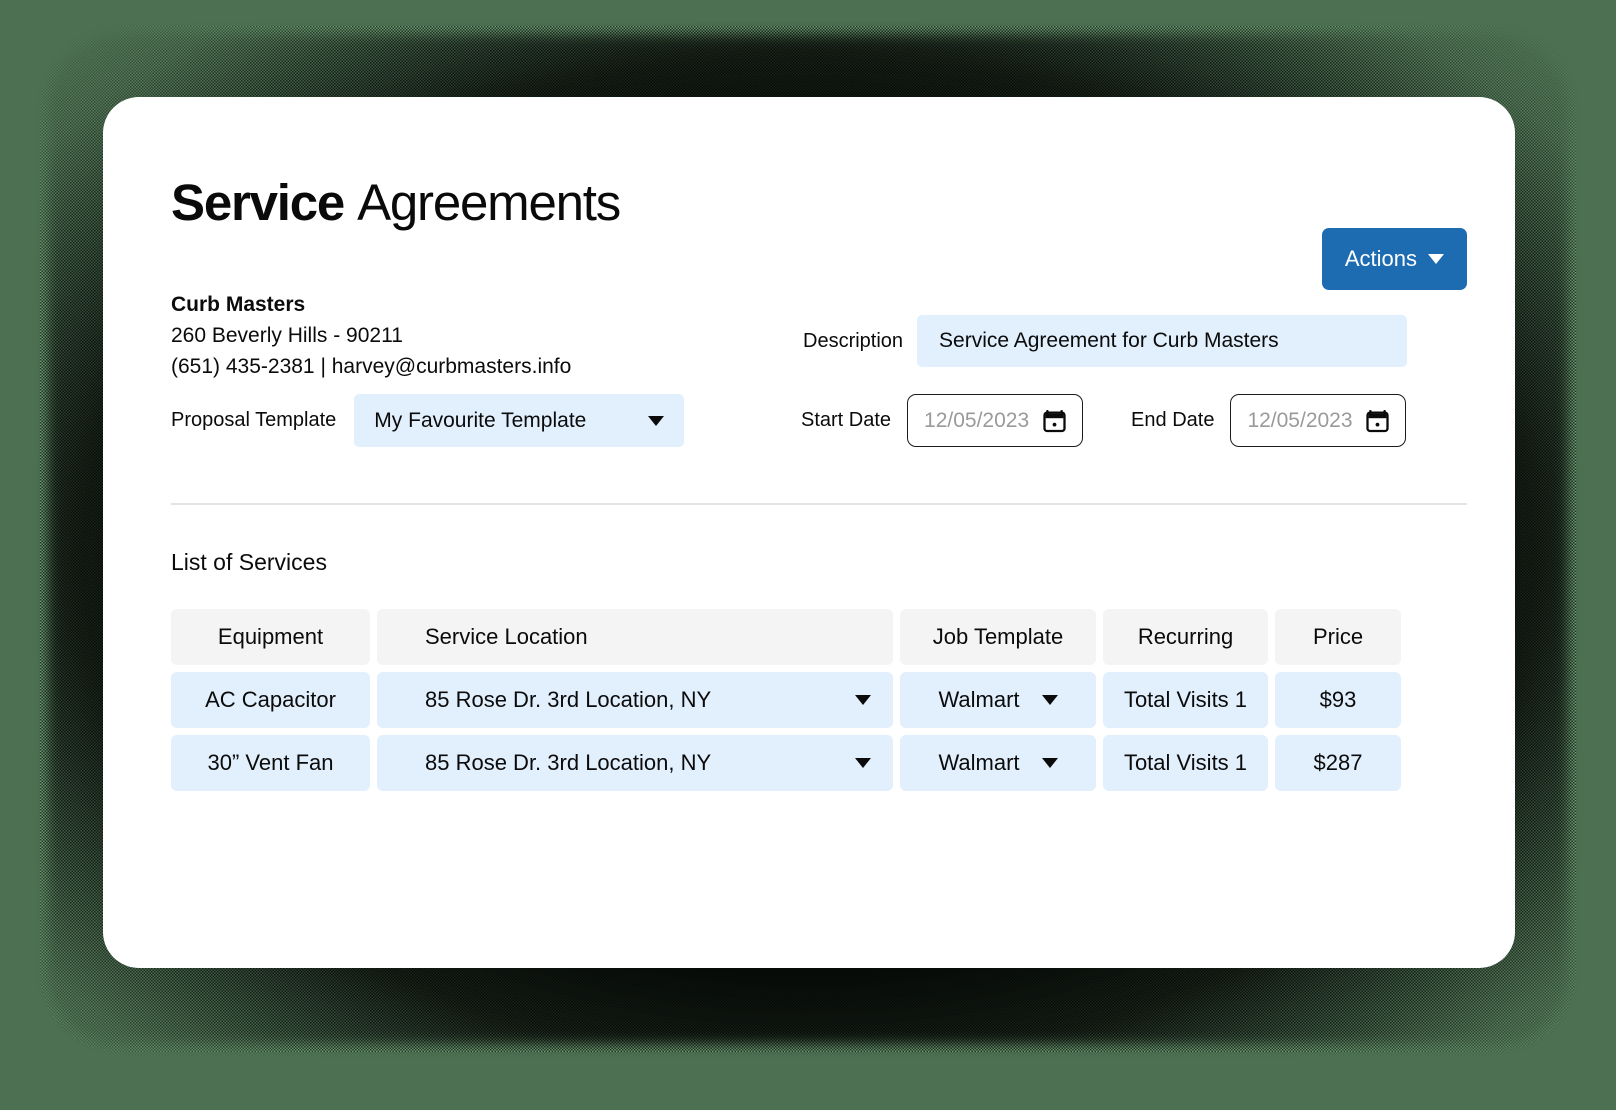 Image resolution: width=1616 pixels, height=1110 pixels. Describe the element at coordinates (1380, 258) in the screenshot. I see `actions-button-label: Actions` at that location.